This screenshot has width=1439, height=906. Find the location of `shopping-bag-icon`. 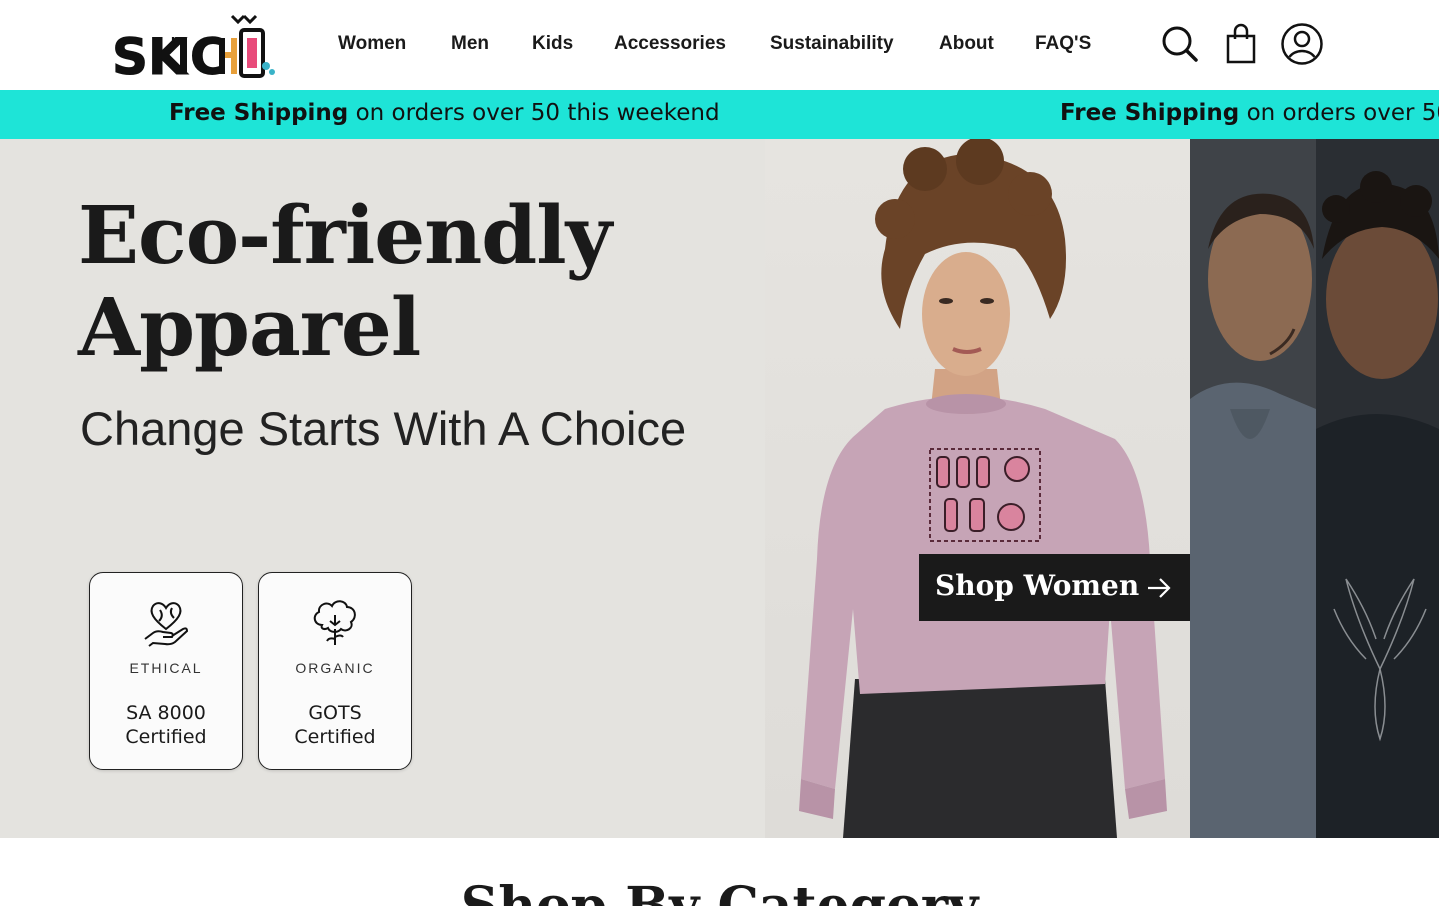

shopping-bag-icon is located at coordinates (1241, 44).